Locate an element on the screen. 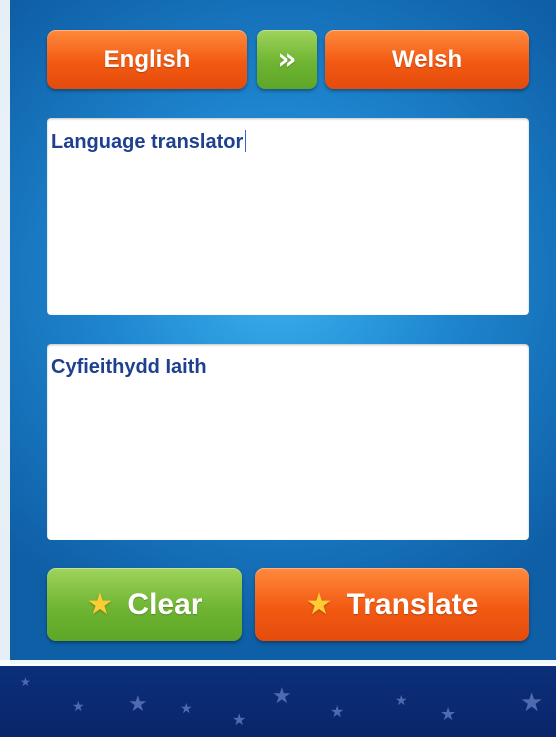 The height and width of the screenshot is (737, 556). target-language-button: Welsh is located at coordinates (427, 59).